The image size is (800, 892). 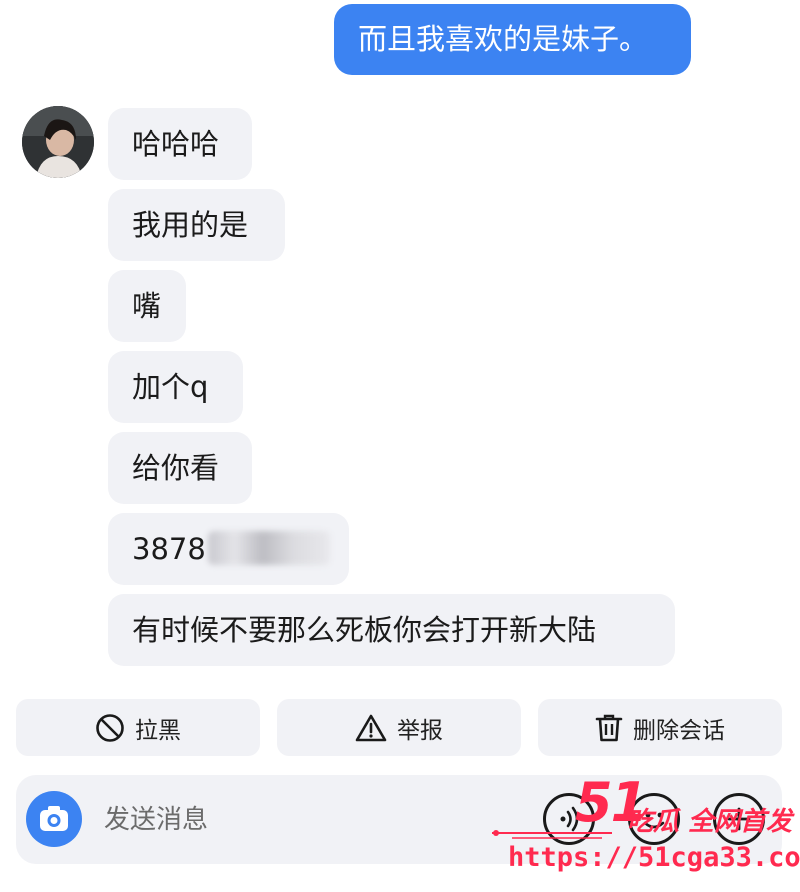 What do you see at coordinates (268, 548) in the screenshot?
I see `blurred-redaction` at bounding box center [268, 548].